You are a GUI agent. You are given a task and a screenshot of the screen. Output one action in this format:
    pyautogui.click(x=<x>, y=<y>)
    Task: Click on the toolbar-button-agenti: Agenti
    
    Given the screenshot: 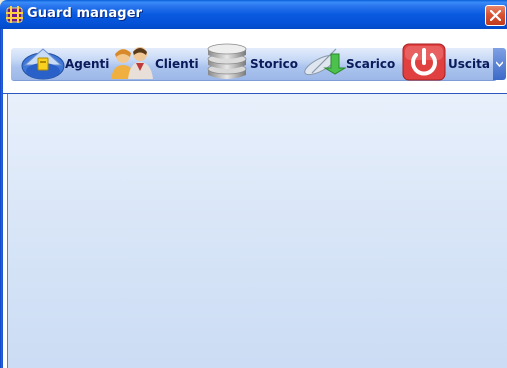 What is the action you would take?
    pyautogui.click(x=65, y=64)
    